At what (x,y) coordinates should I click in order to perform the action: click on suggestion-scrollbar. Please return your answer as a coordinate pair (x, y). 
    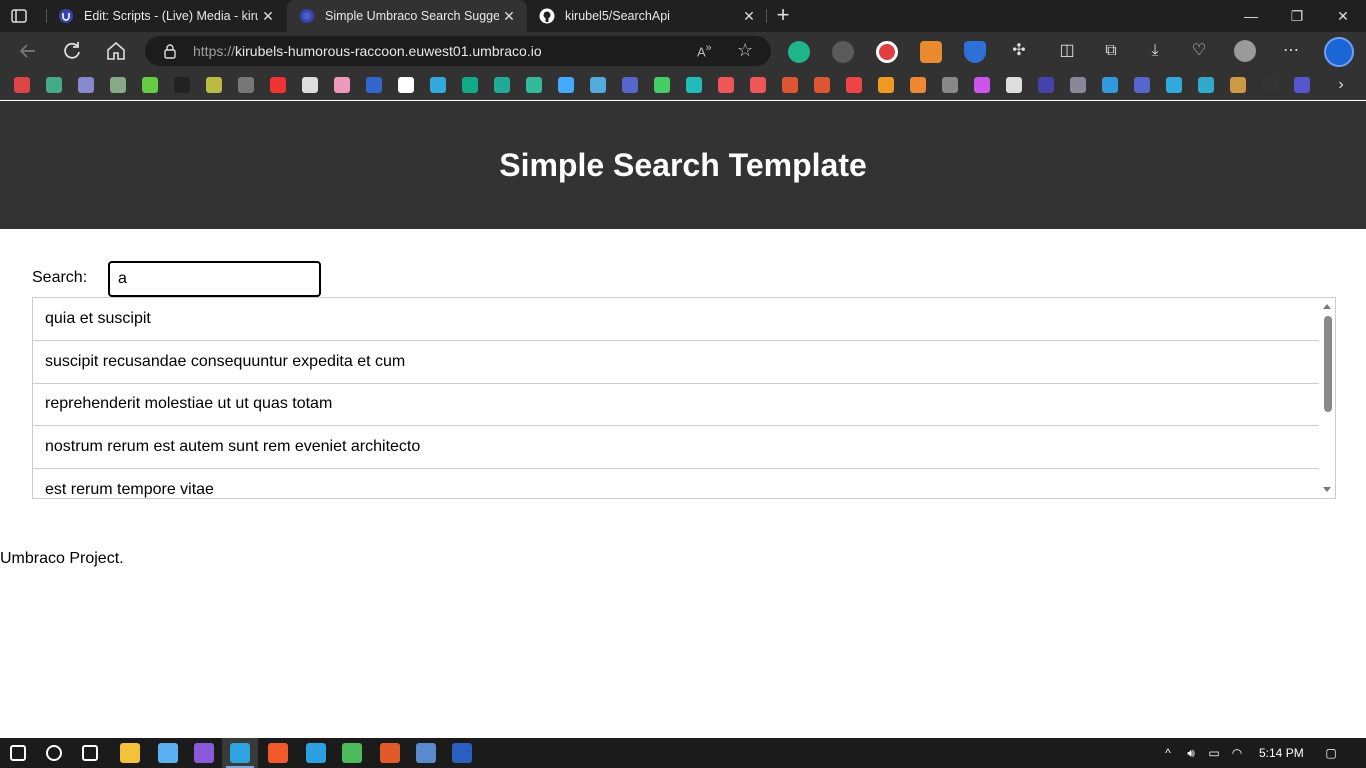
    Looking at the image, I should click on (1327, 398).